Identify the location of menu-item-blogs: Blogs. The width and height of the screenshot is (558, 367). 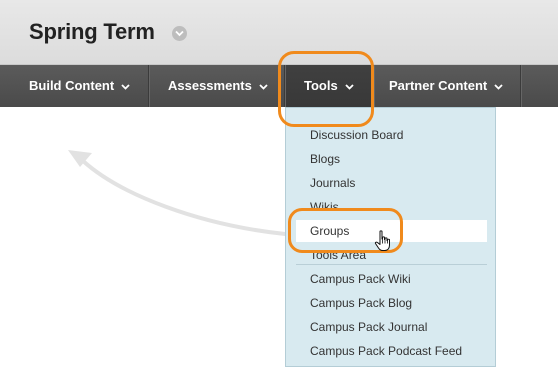
(325, 159).